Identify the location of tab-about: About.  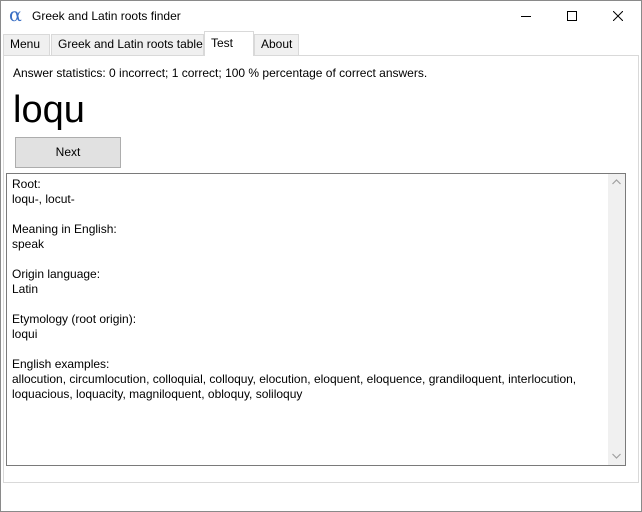
(276, 44).